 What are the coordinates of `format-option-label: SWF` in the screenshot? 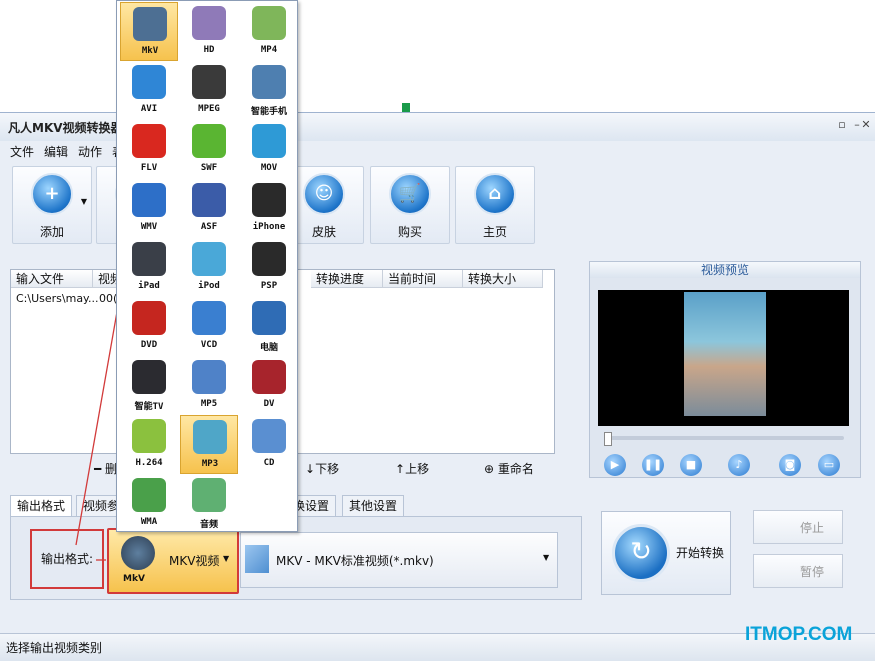 It's located at (209, 168).